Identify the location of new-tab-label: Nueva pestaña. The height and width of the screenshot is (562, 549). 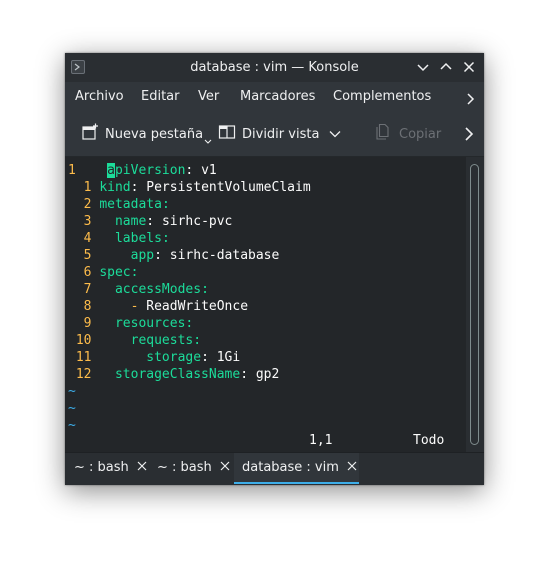
(154, 134).